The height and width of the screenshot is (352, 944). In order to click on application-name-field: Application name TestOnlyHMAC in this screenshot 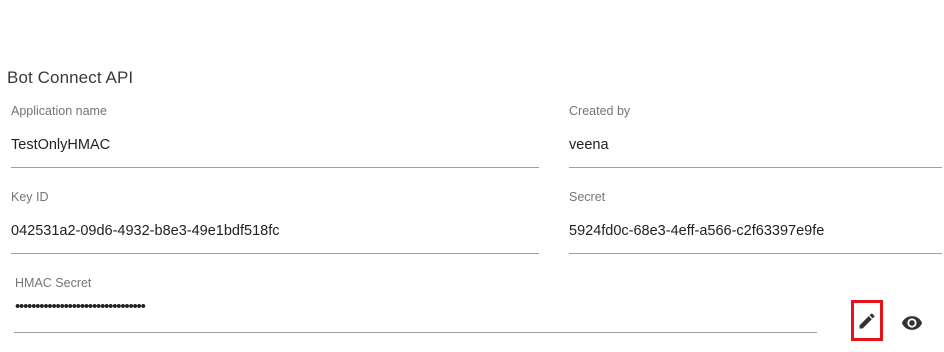, I will do `click(275, 136)`.